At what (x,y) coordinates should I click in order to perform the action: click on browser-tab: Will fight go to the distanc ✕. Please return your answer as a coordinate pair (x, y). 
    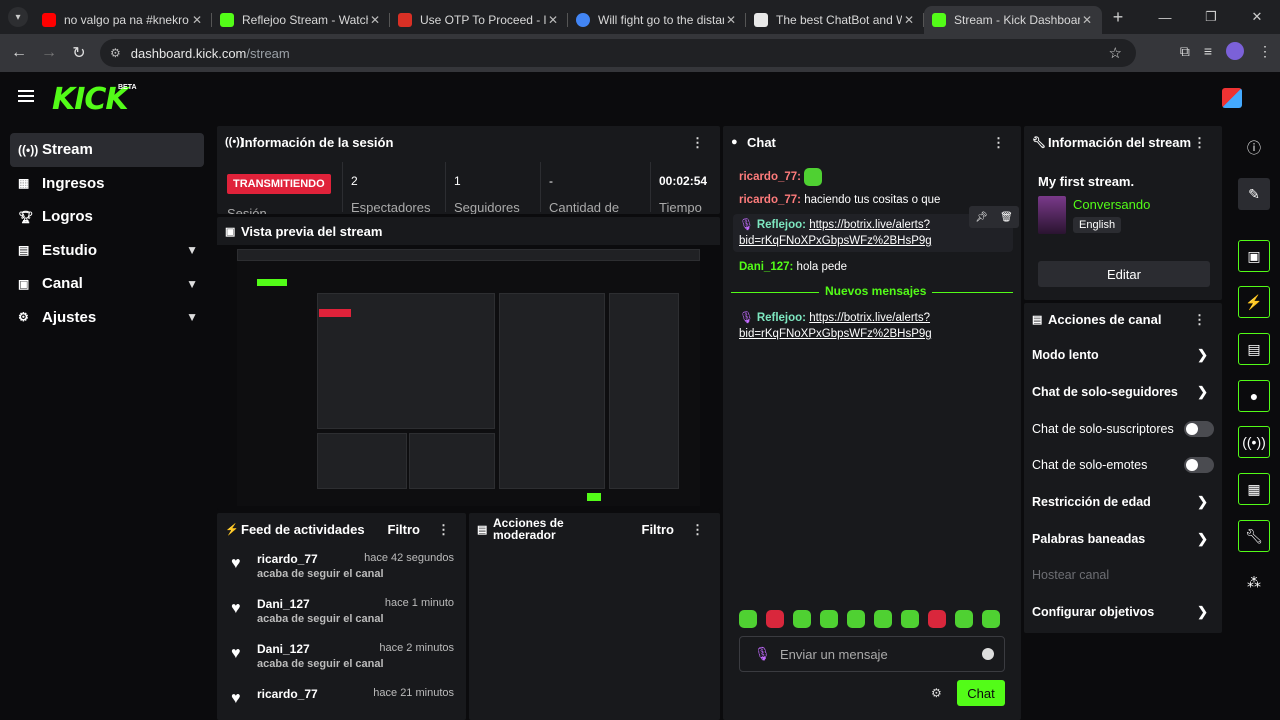
    Looking at the image, I should click on (657, 20).